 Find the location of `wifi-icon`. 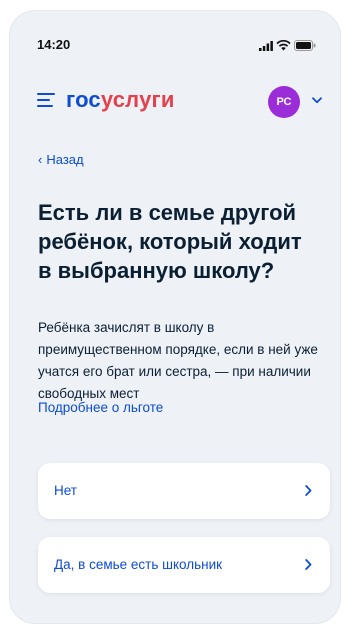

wifi-icon is located at coordinates (283, 45).